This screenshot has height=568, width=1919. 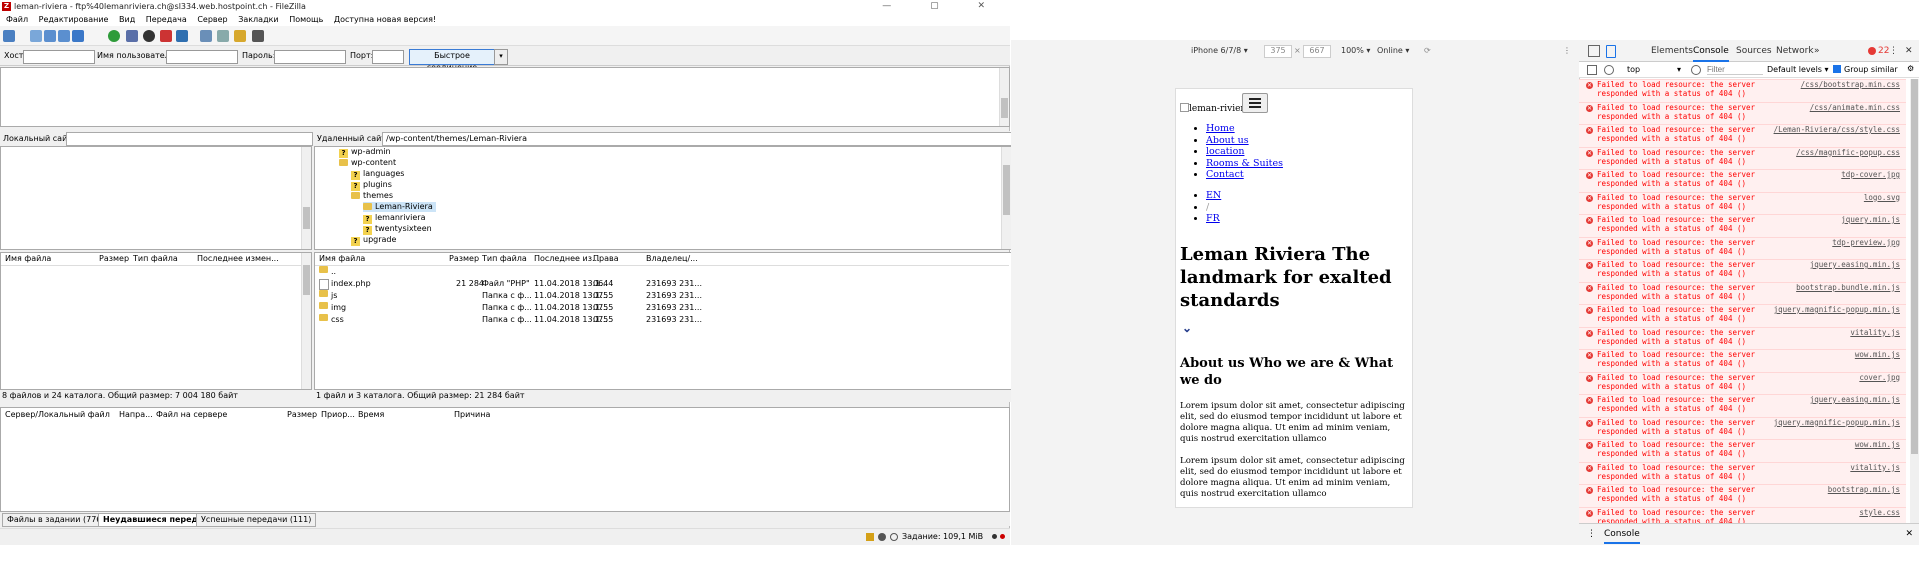 What do you see at coordinates (223, 36) in the screenshot?
I see `compare-icon` at bounding box center [223, 36].